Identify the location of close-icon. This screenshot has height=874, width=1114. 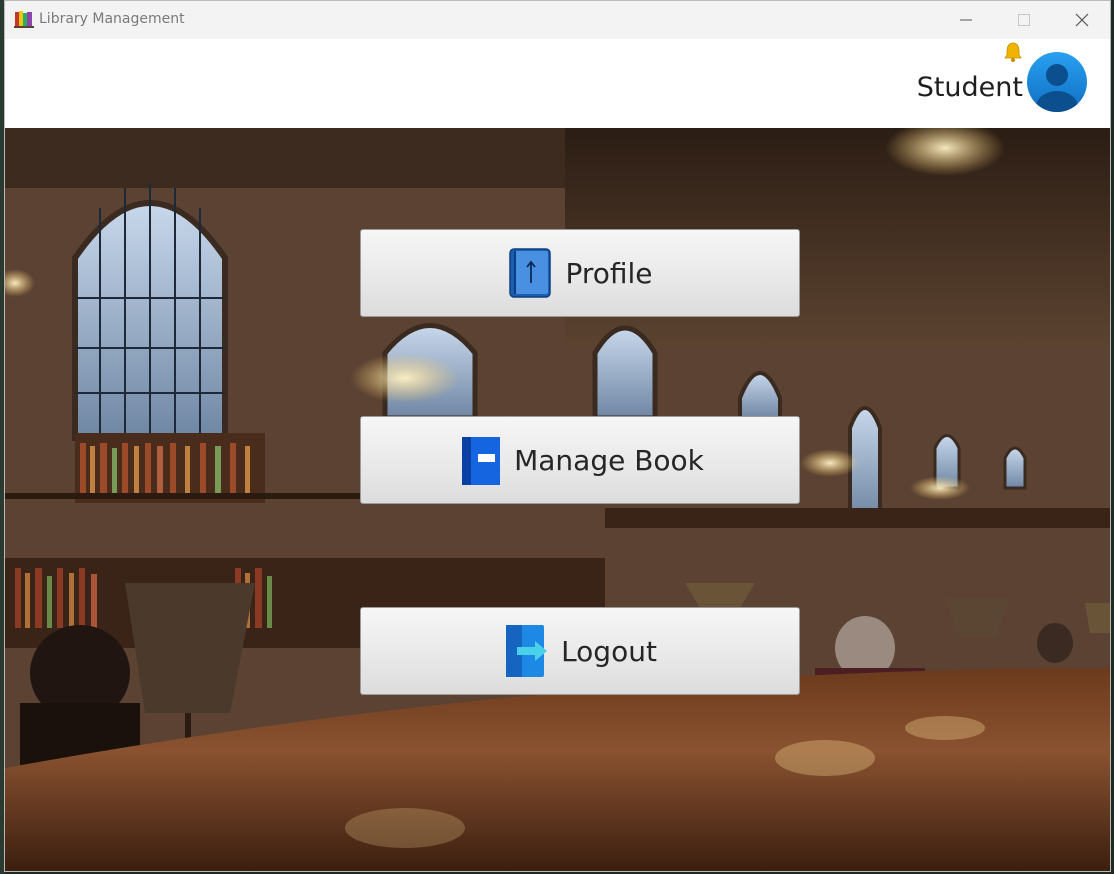
(1082, 20).